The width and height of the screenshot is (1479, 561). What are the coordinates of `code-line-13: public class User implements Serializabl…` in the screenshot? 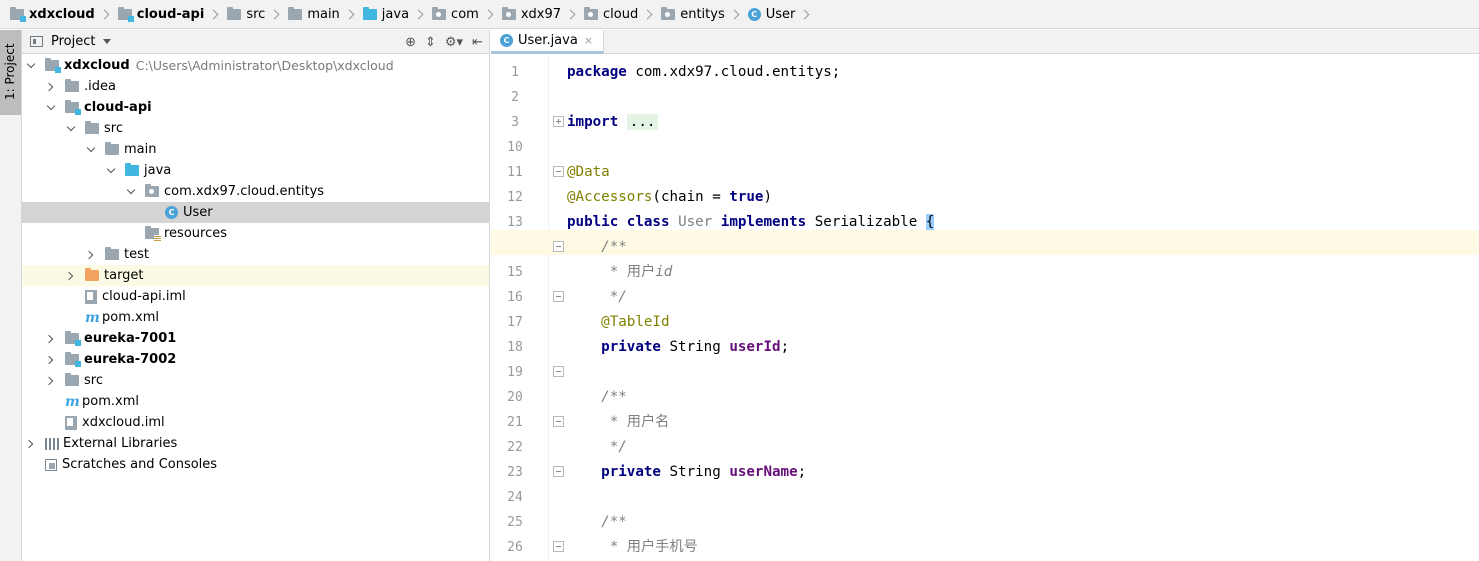 It's located at (751, 222).